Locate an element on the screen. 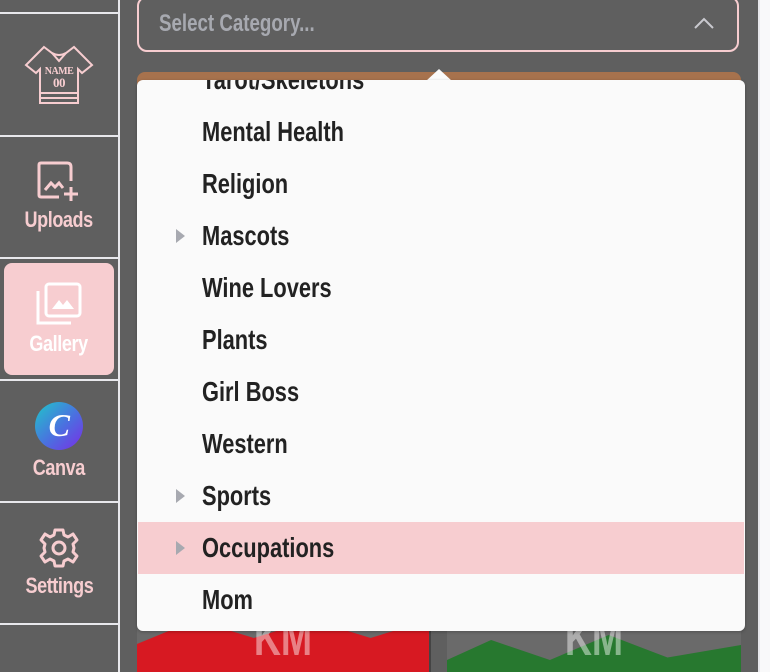 The width and height of the screenshot is (770, 672). dropdown-option: Plants is located at coordinates (441, 340).